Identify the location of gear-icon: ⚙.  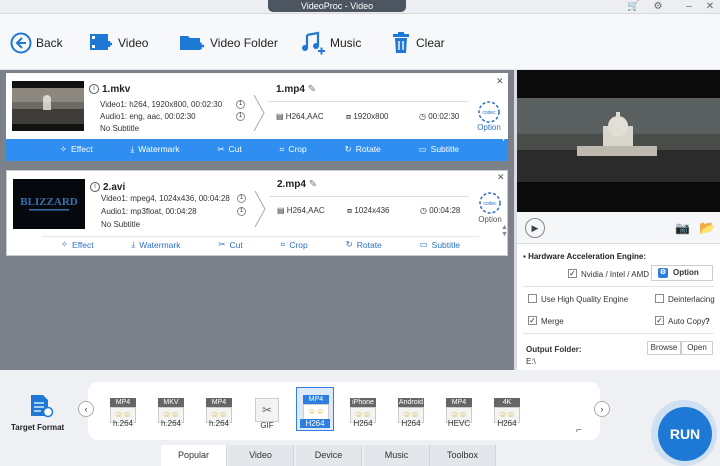
(658, 6).